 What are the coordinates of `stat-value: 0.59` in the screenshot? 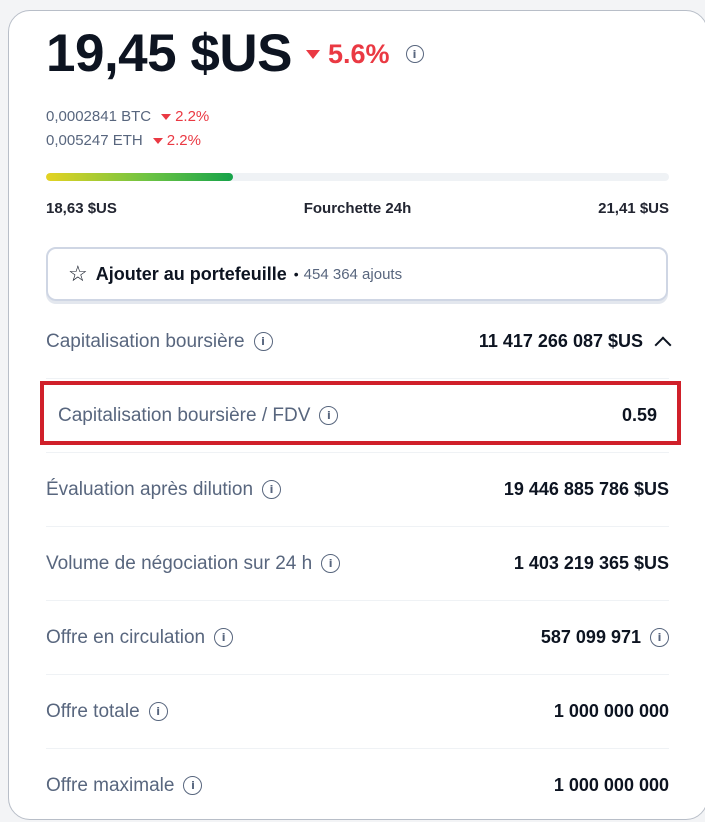 It's located at (639, 415).